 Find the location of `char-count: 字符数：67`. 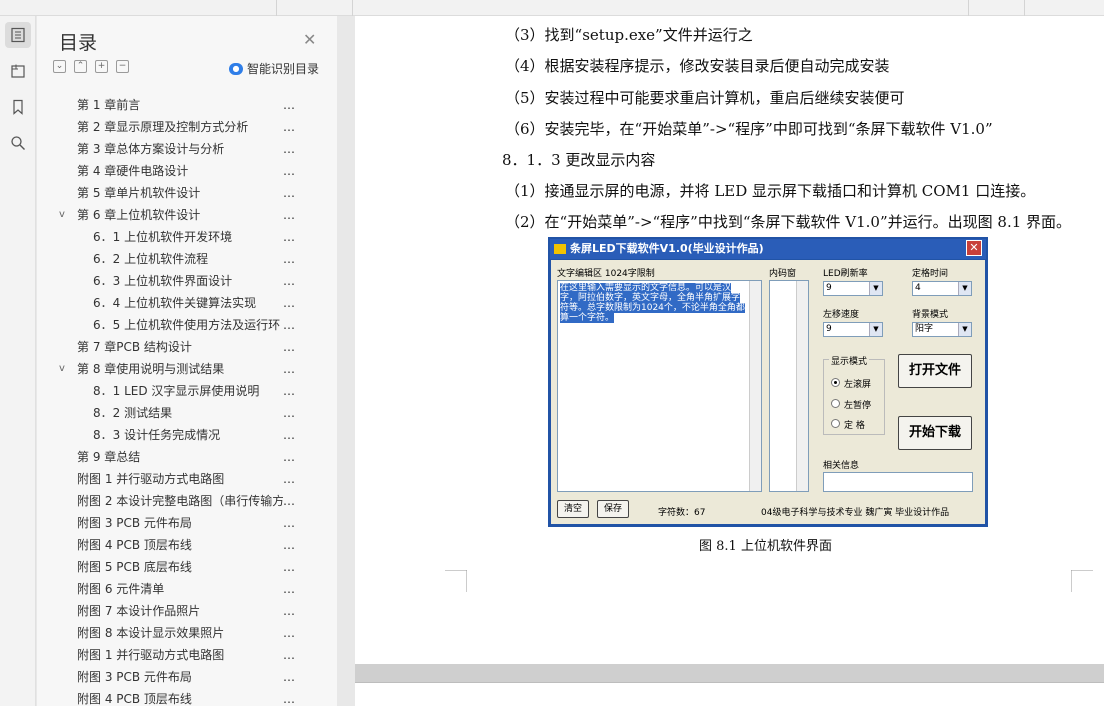

char-count: 字符数：67 is located at coordinates (682, 513).